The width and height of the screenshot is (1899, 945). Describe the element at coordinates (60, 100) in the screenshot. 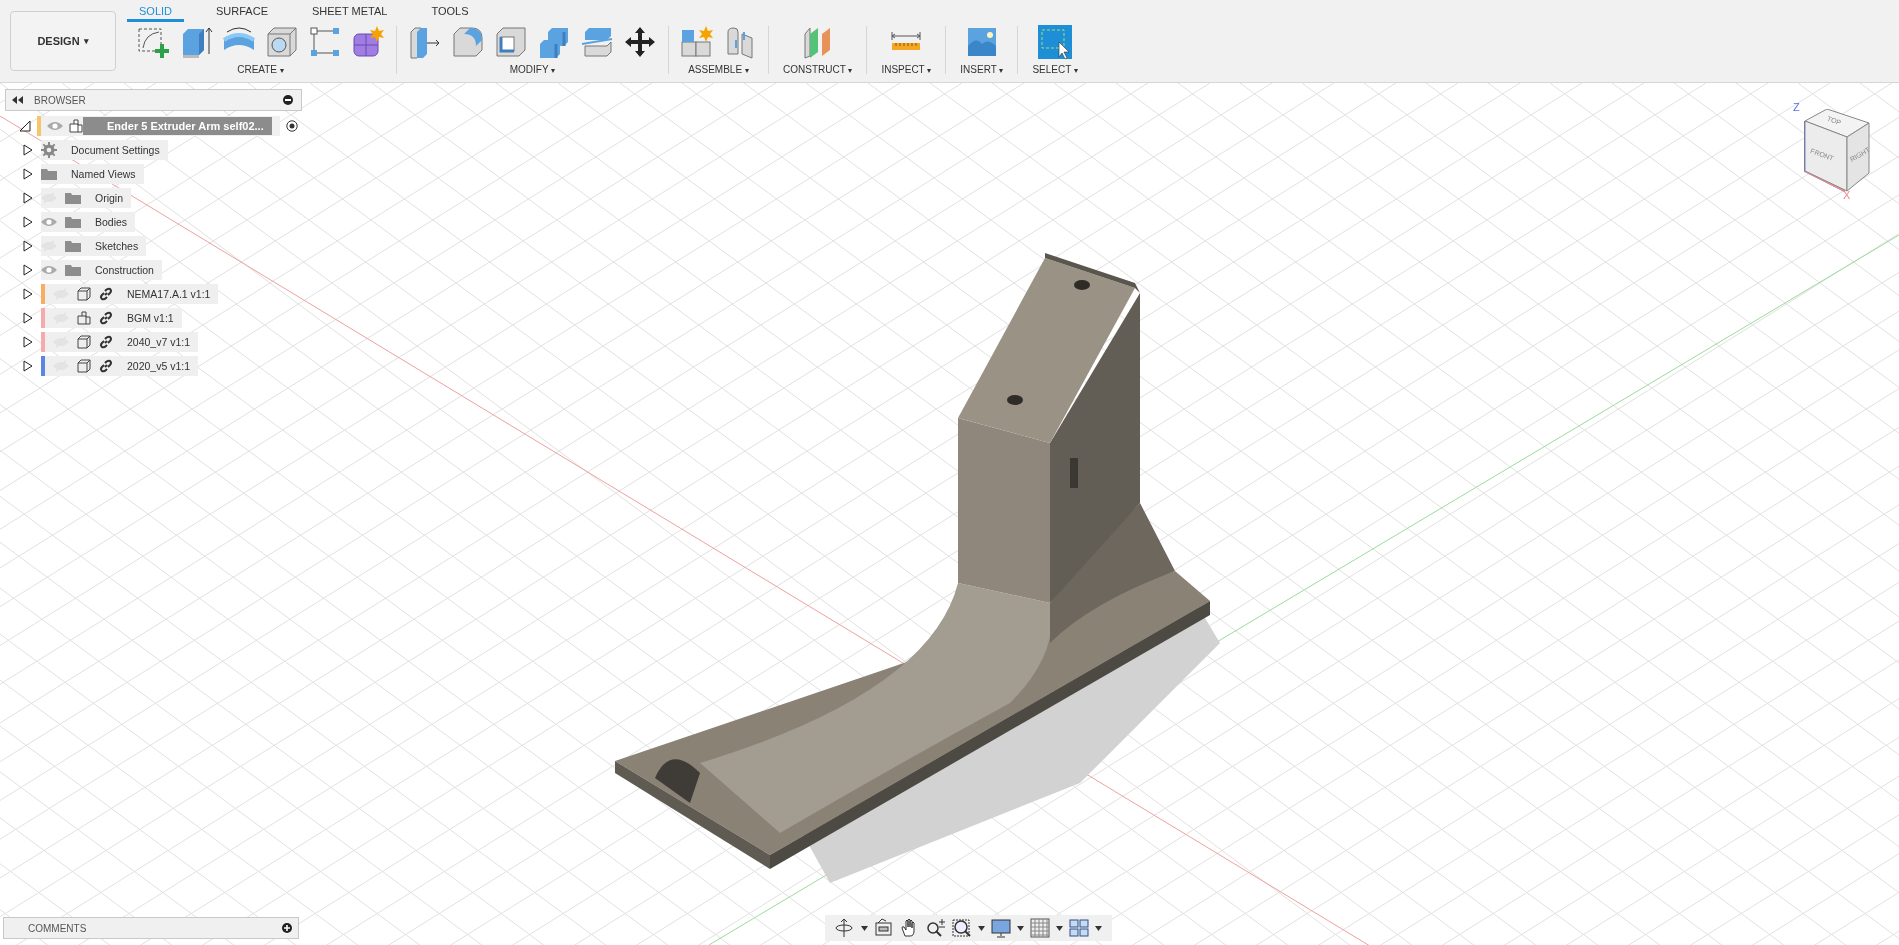

I see `browser-title: BROWSER` at that location.